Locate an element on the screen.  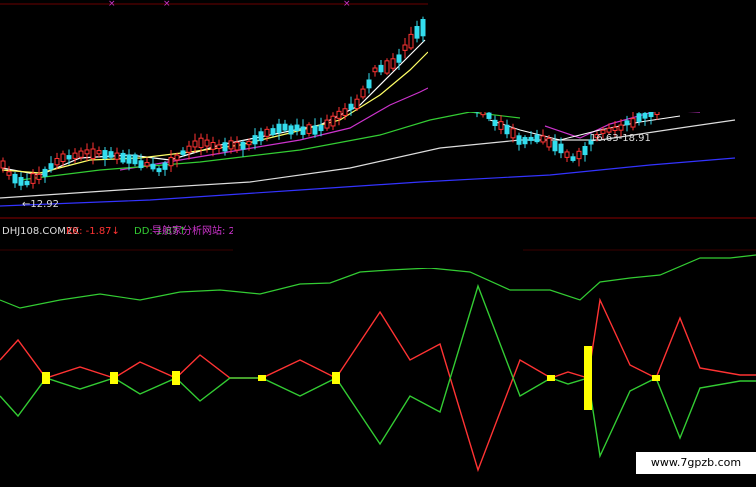
range-price-label: 16.63-18.91 is located at coordinates (620, 138).